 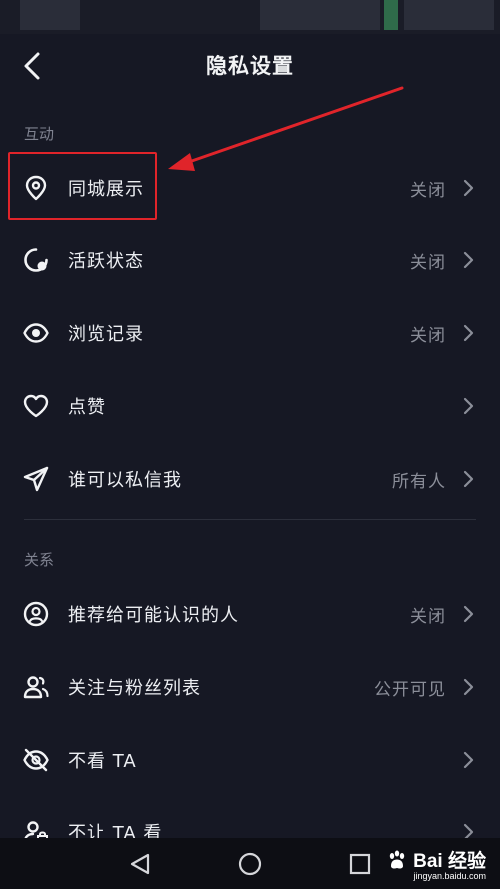 What do you see at coordinates (36, 687) in the screenshot?
I see `users-icon` at bounding box center [36, 687].